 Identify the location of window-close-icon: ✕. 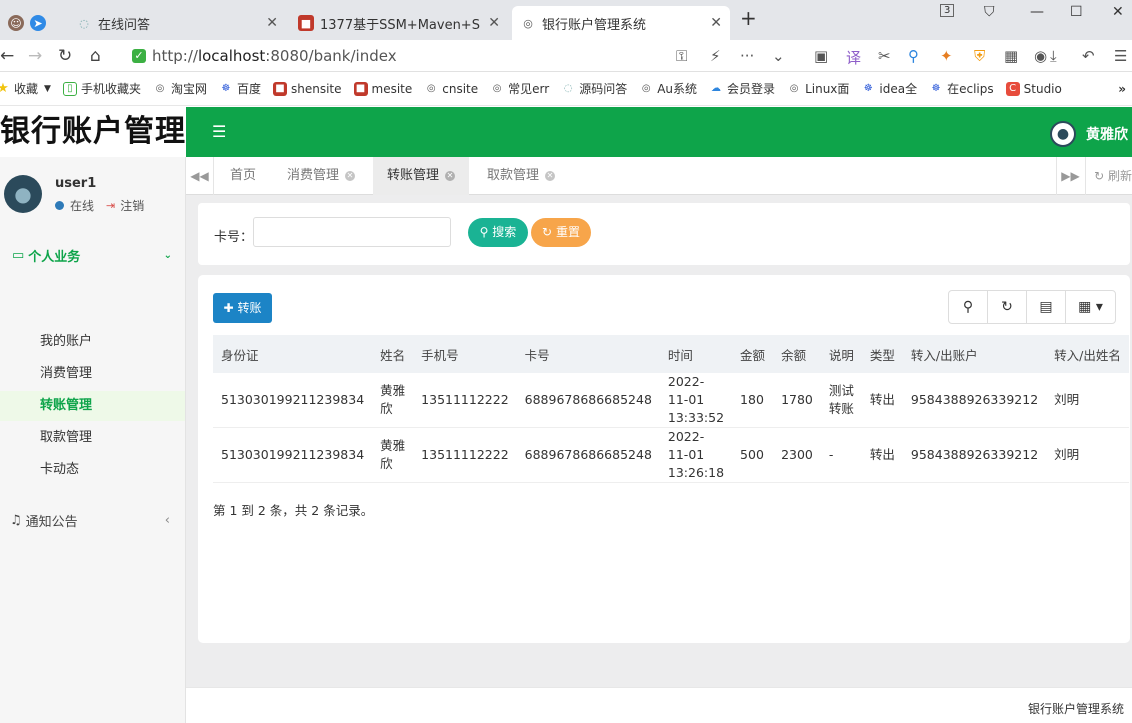
(1118, 12).